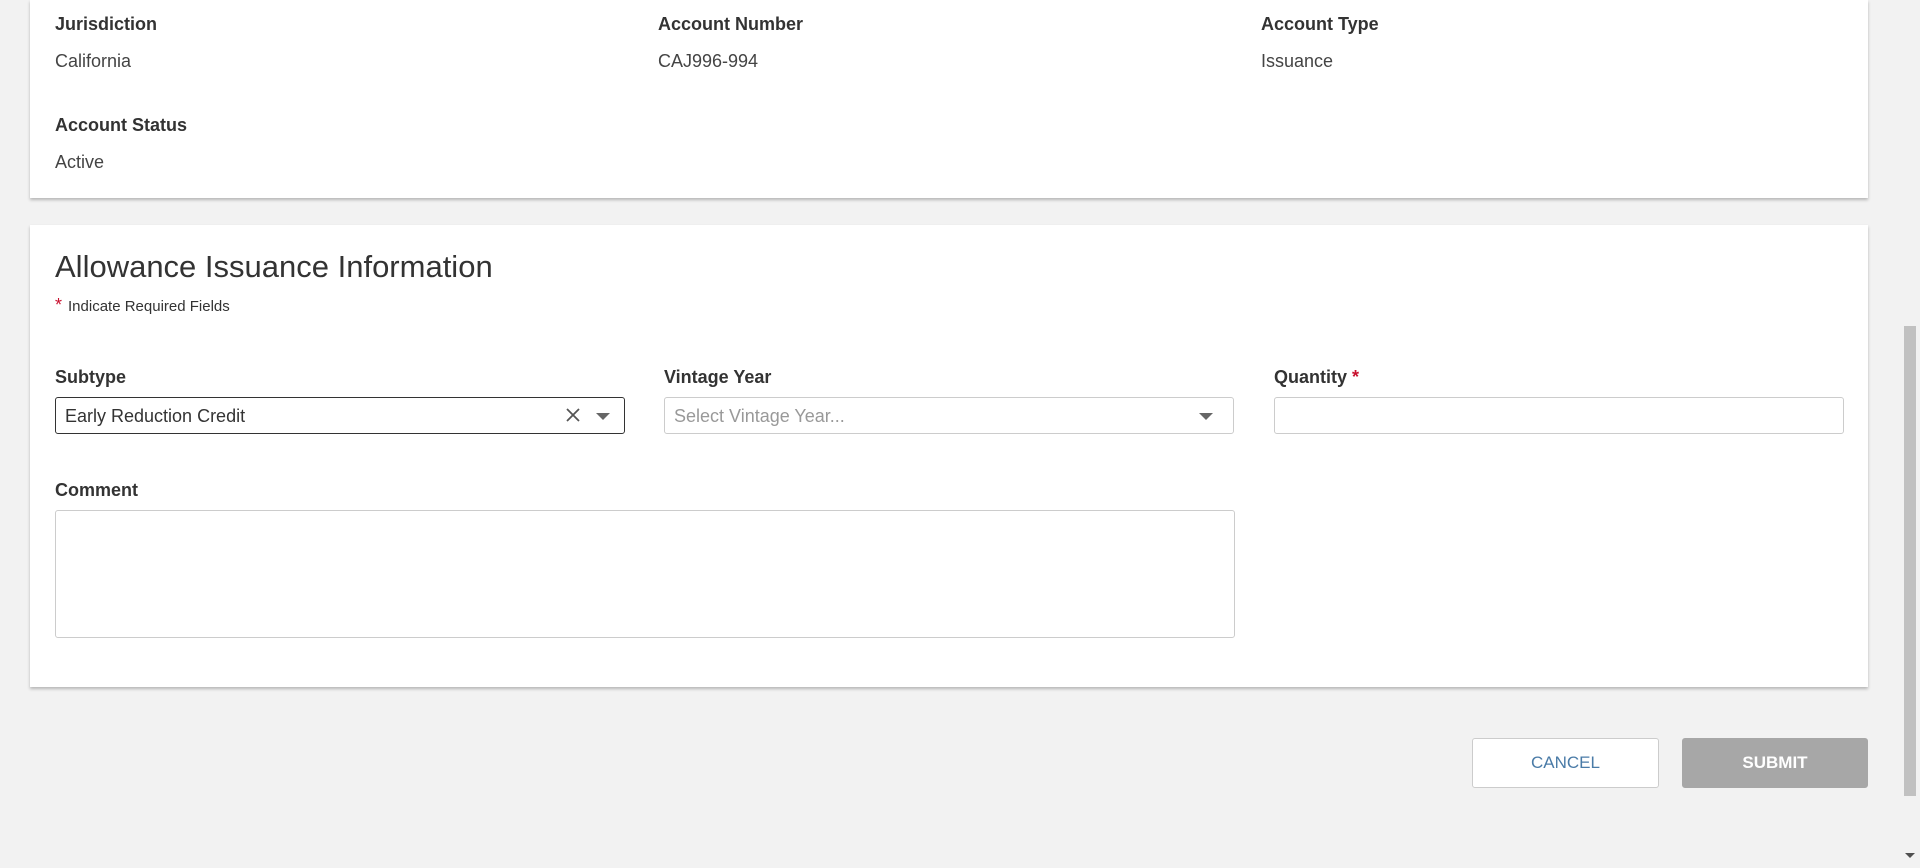  I want to click on cancel-button: CANCEL, so click(1565, 763).